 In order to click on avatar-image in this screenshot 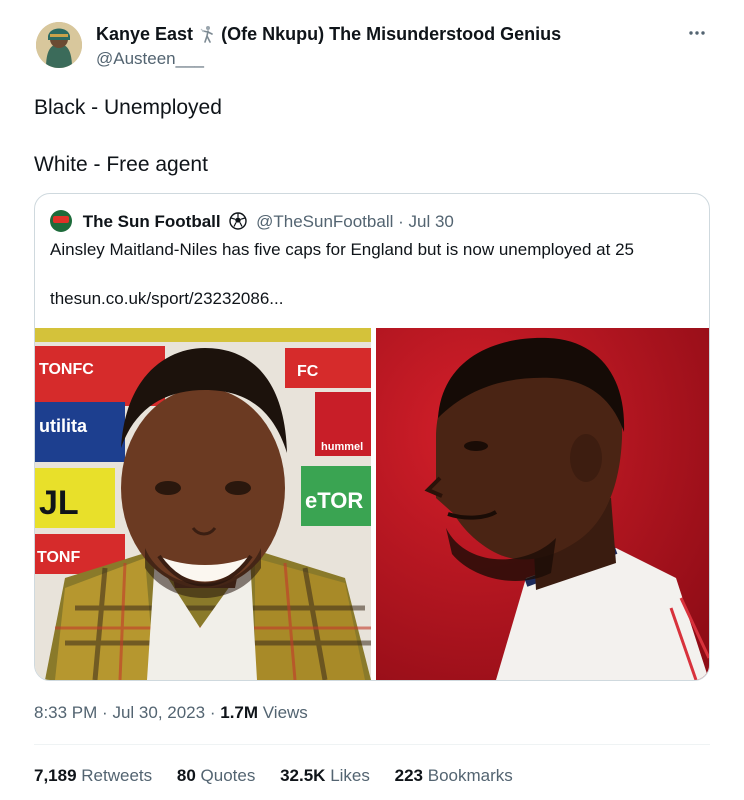, I will do `click(59, 45)`.